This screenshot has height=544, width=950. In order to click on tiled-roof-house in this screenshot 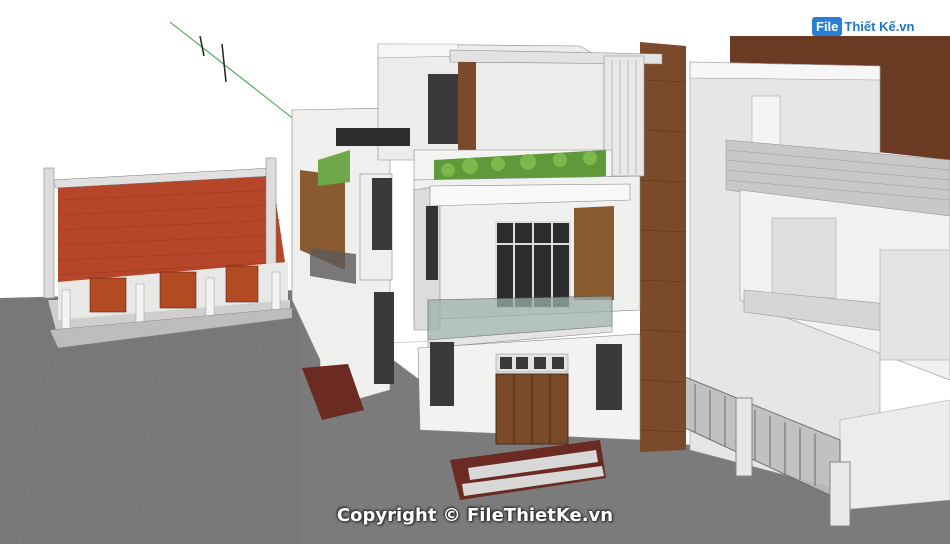, I will do `click(168, 253)`.